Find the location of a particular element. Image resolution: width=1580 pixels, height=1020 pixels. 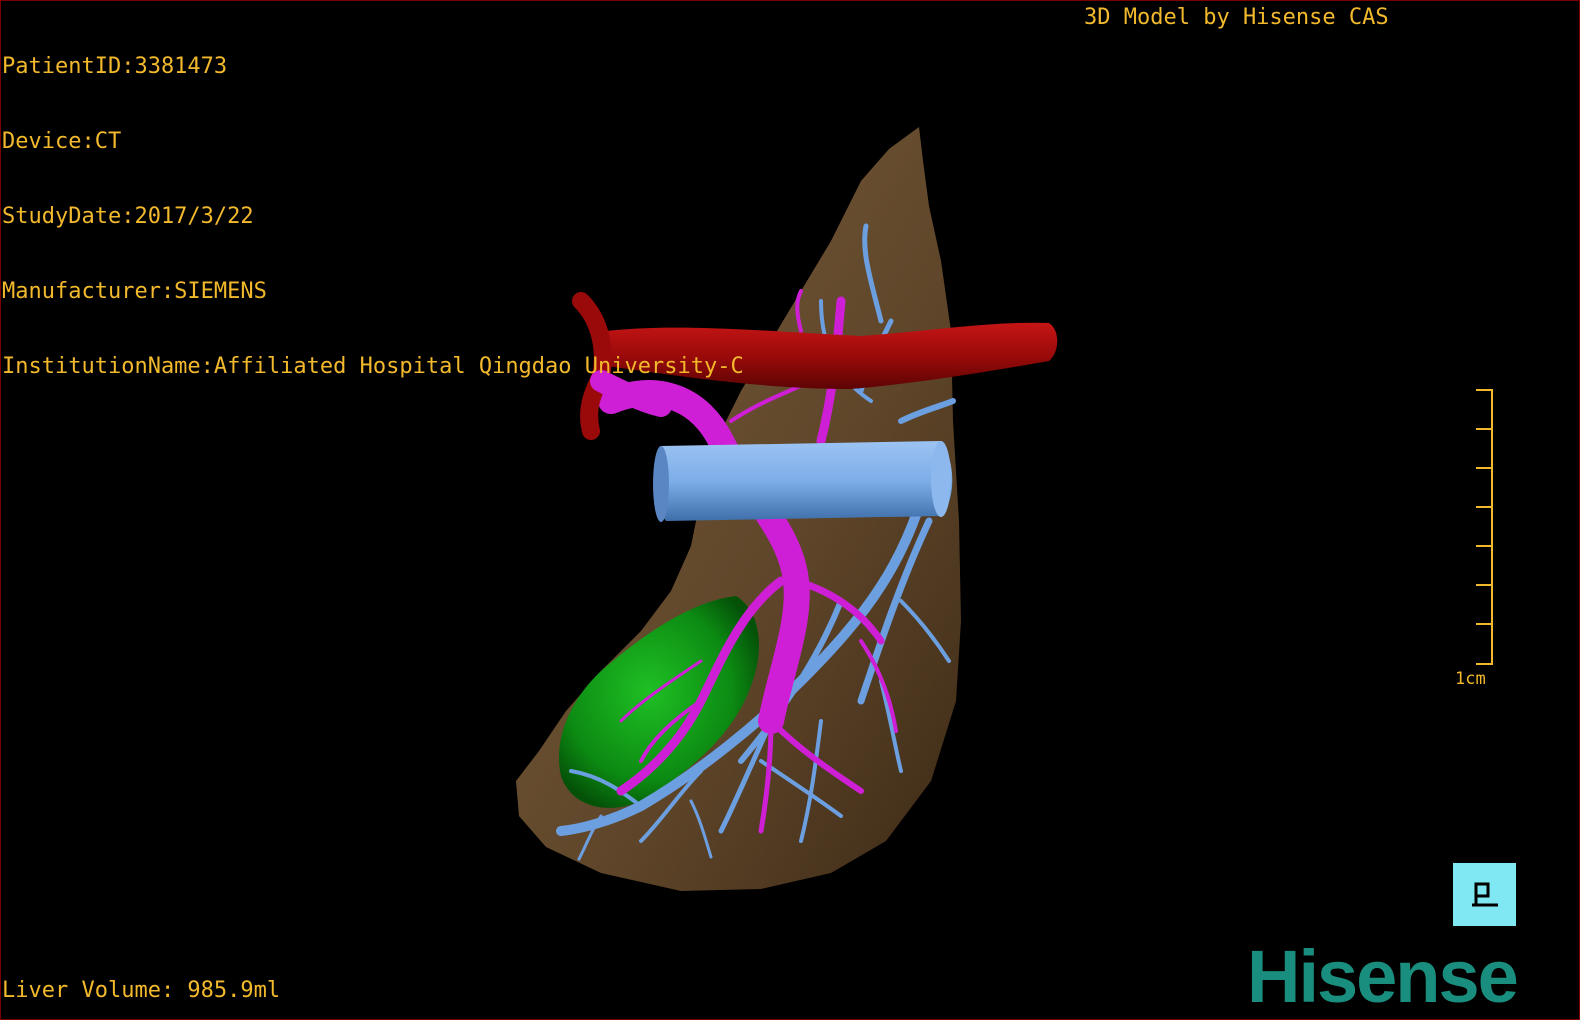

posterior-view-icon is located at coordinates (1484, 894).